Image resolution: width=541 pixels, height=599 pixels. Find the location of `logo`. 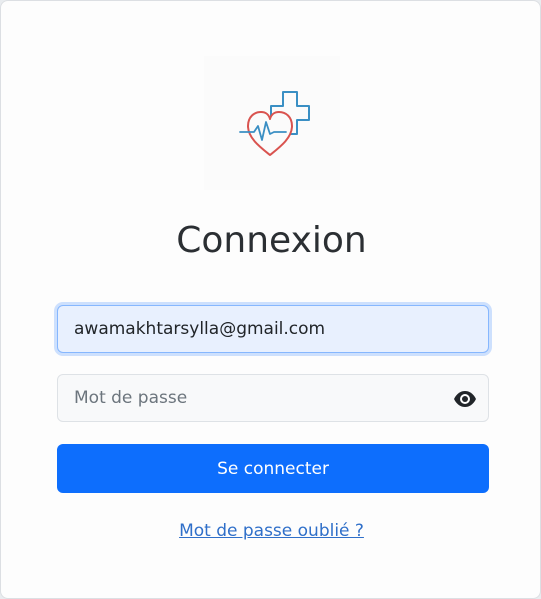

logo is located at coordinates (272, 123).